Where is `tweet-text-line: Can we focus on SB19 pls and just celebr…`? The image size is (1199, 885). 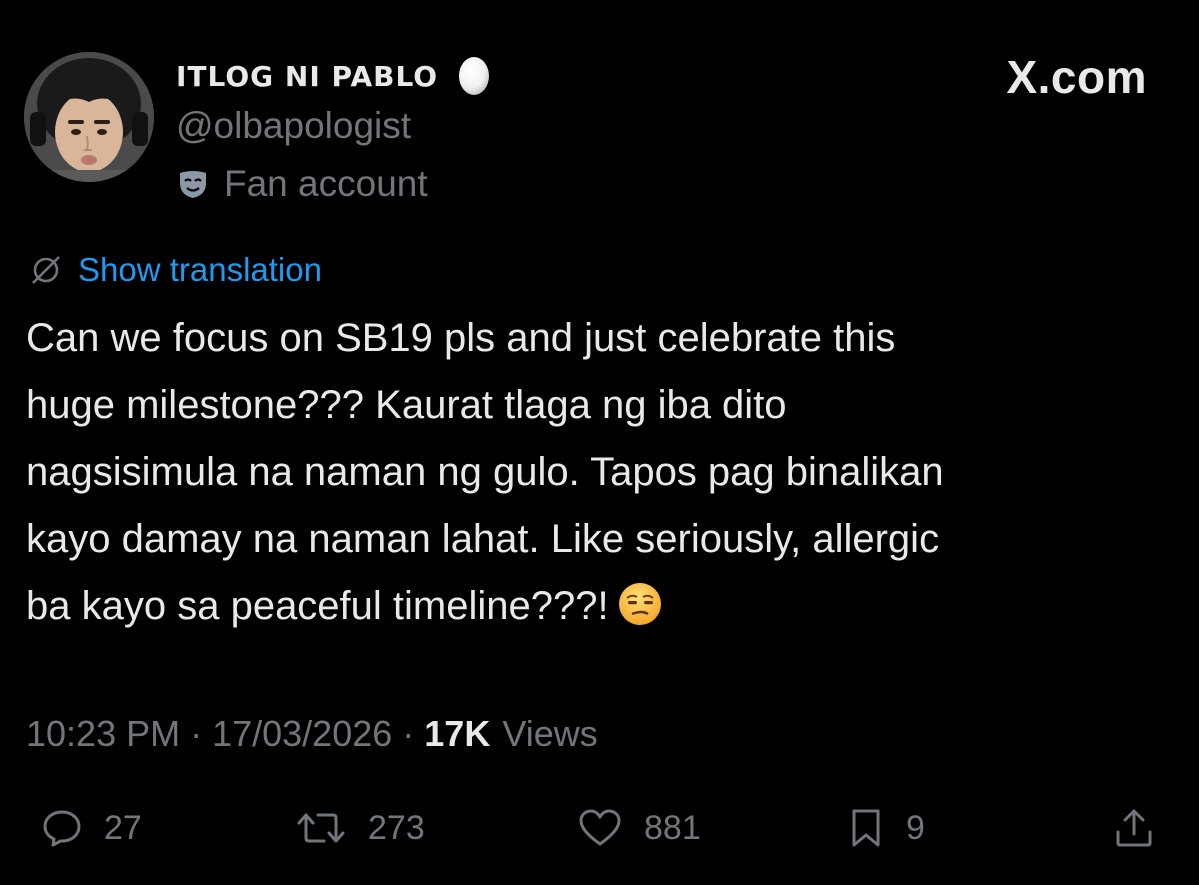 tweet-text-line: Can we focus on SB19 pls and just celebr… is located at coordinates (461, 338).